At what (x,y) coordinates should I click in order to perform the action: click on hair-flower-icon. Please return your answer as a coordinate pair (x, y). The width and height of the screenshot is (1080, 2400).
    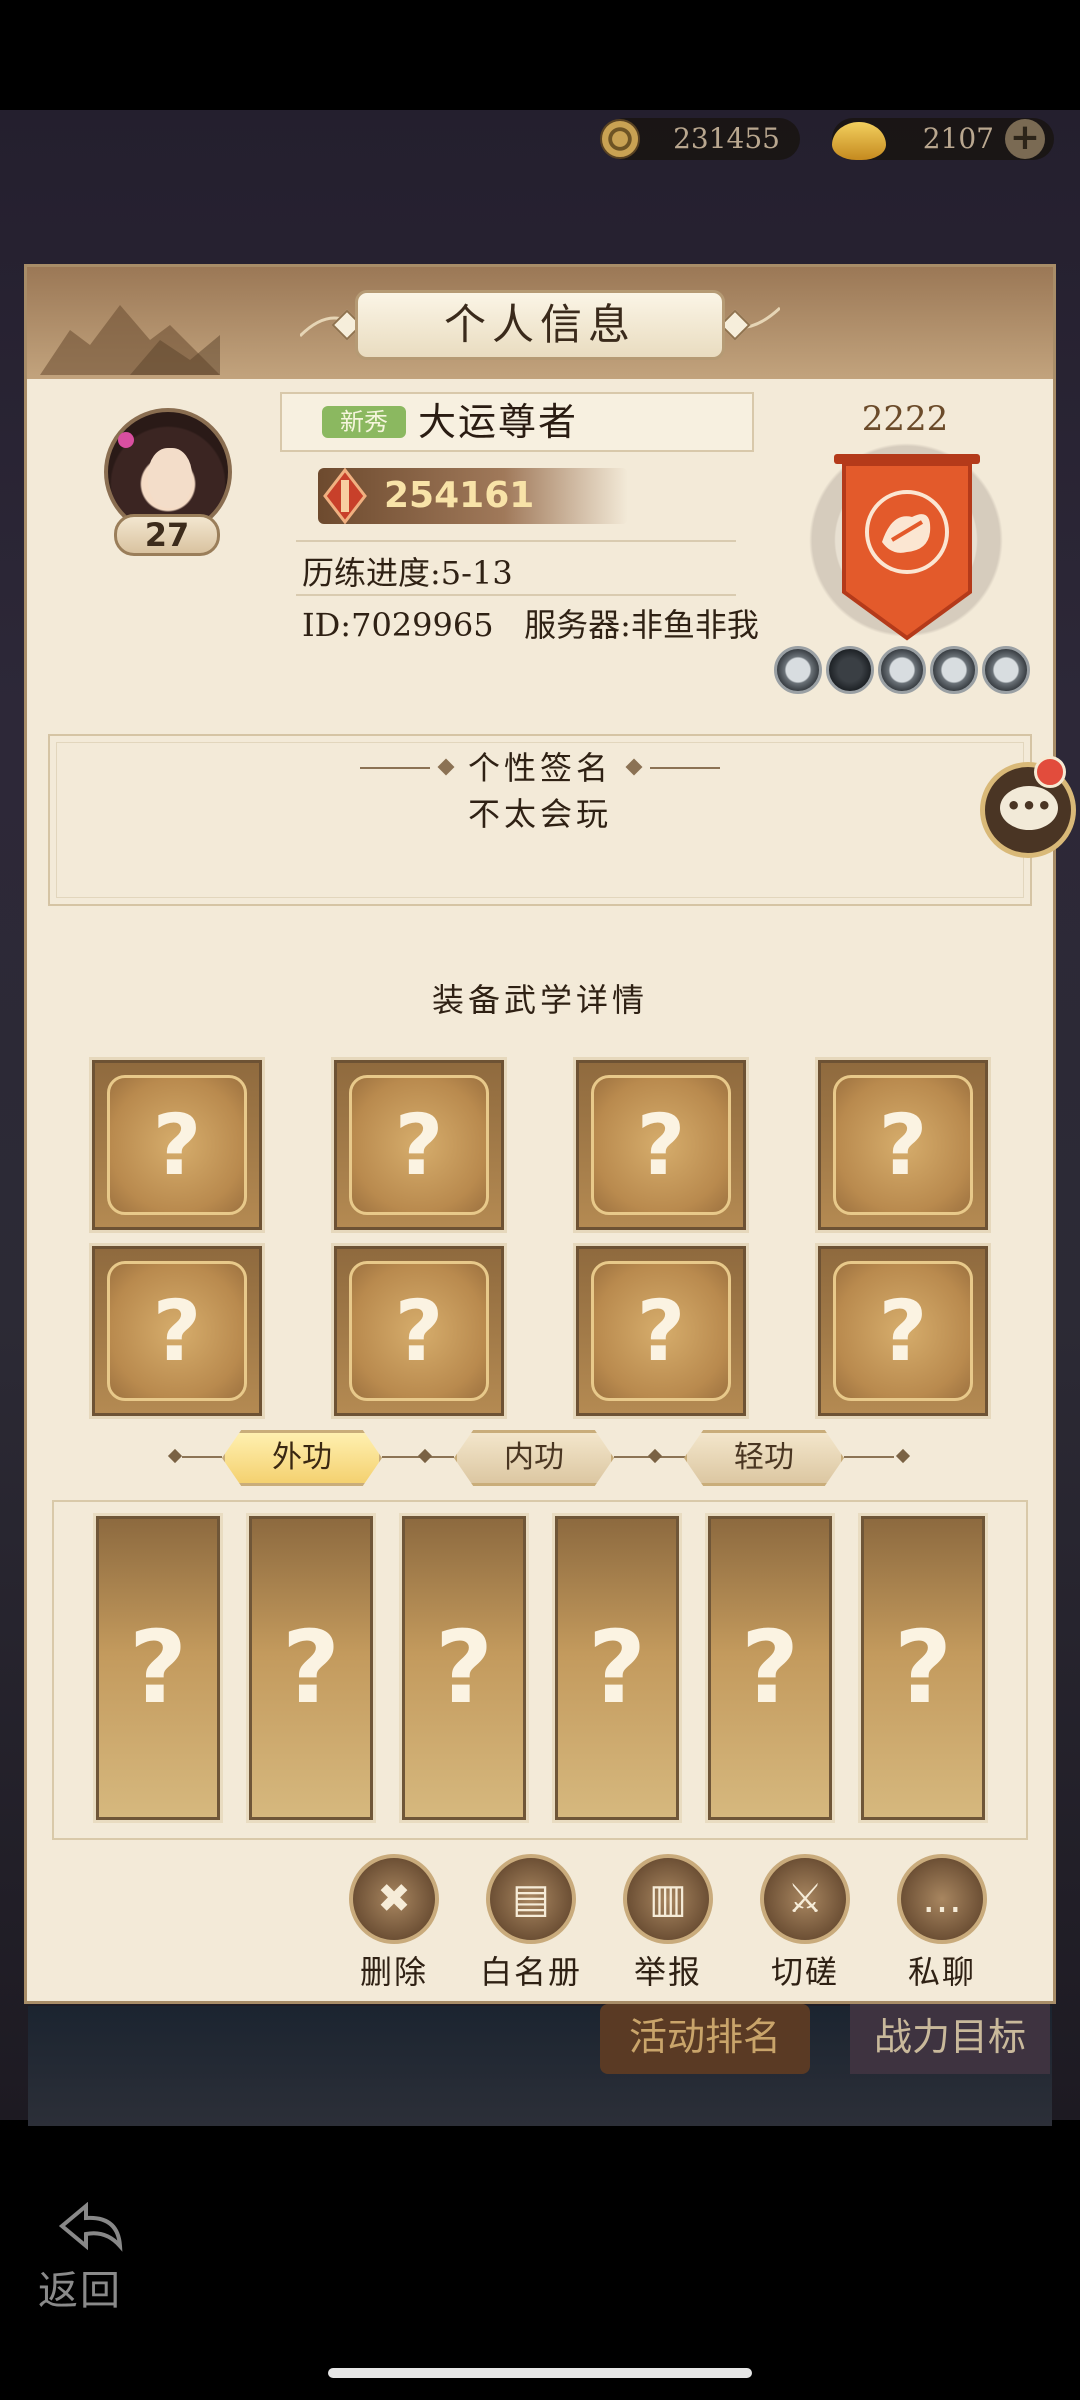
    Looking at the image, I should click on (126, 440).